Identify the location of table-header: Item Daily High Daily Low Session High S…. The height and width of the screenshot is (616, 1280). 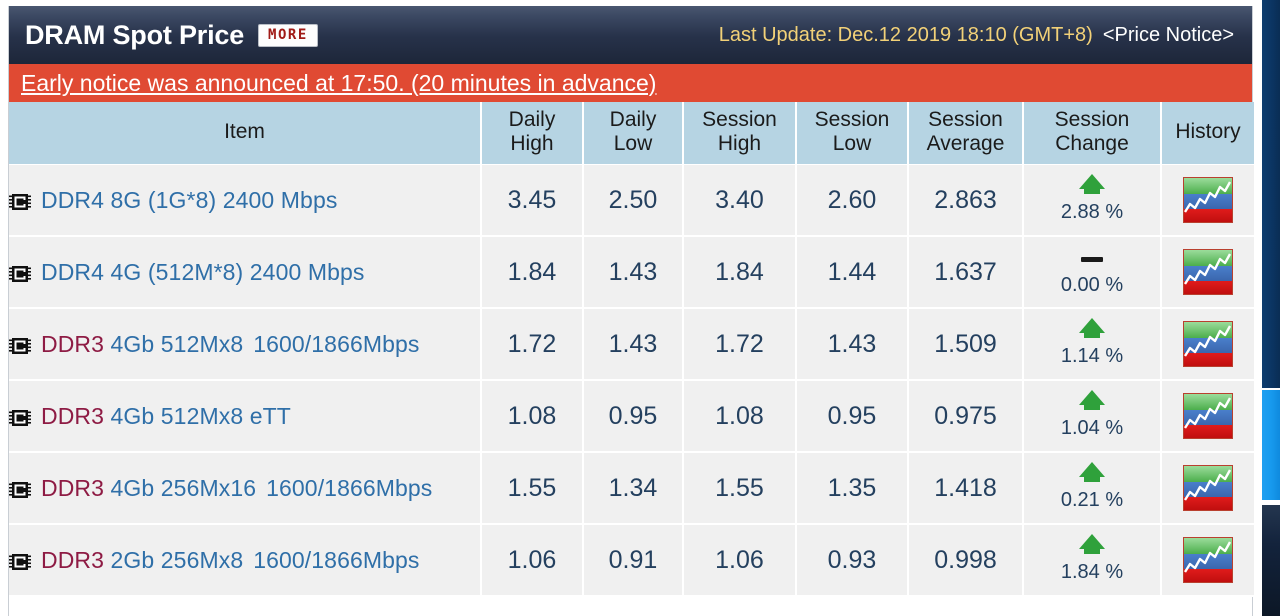
(631, 133).